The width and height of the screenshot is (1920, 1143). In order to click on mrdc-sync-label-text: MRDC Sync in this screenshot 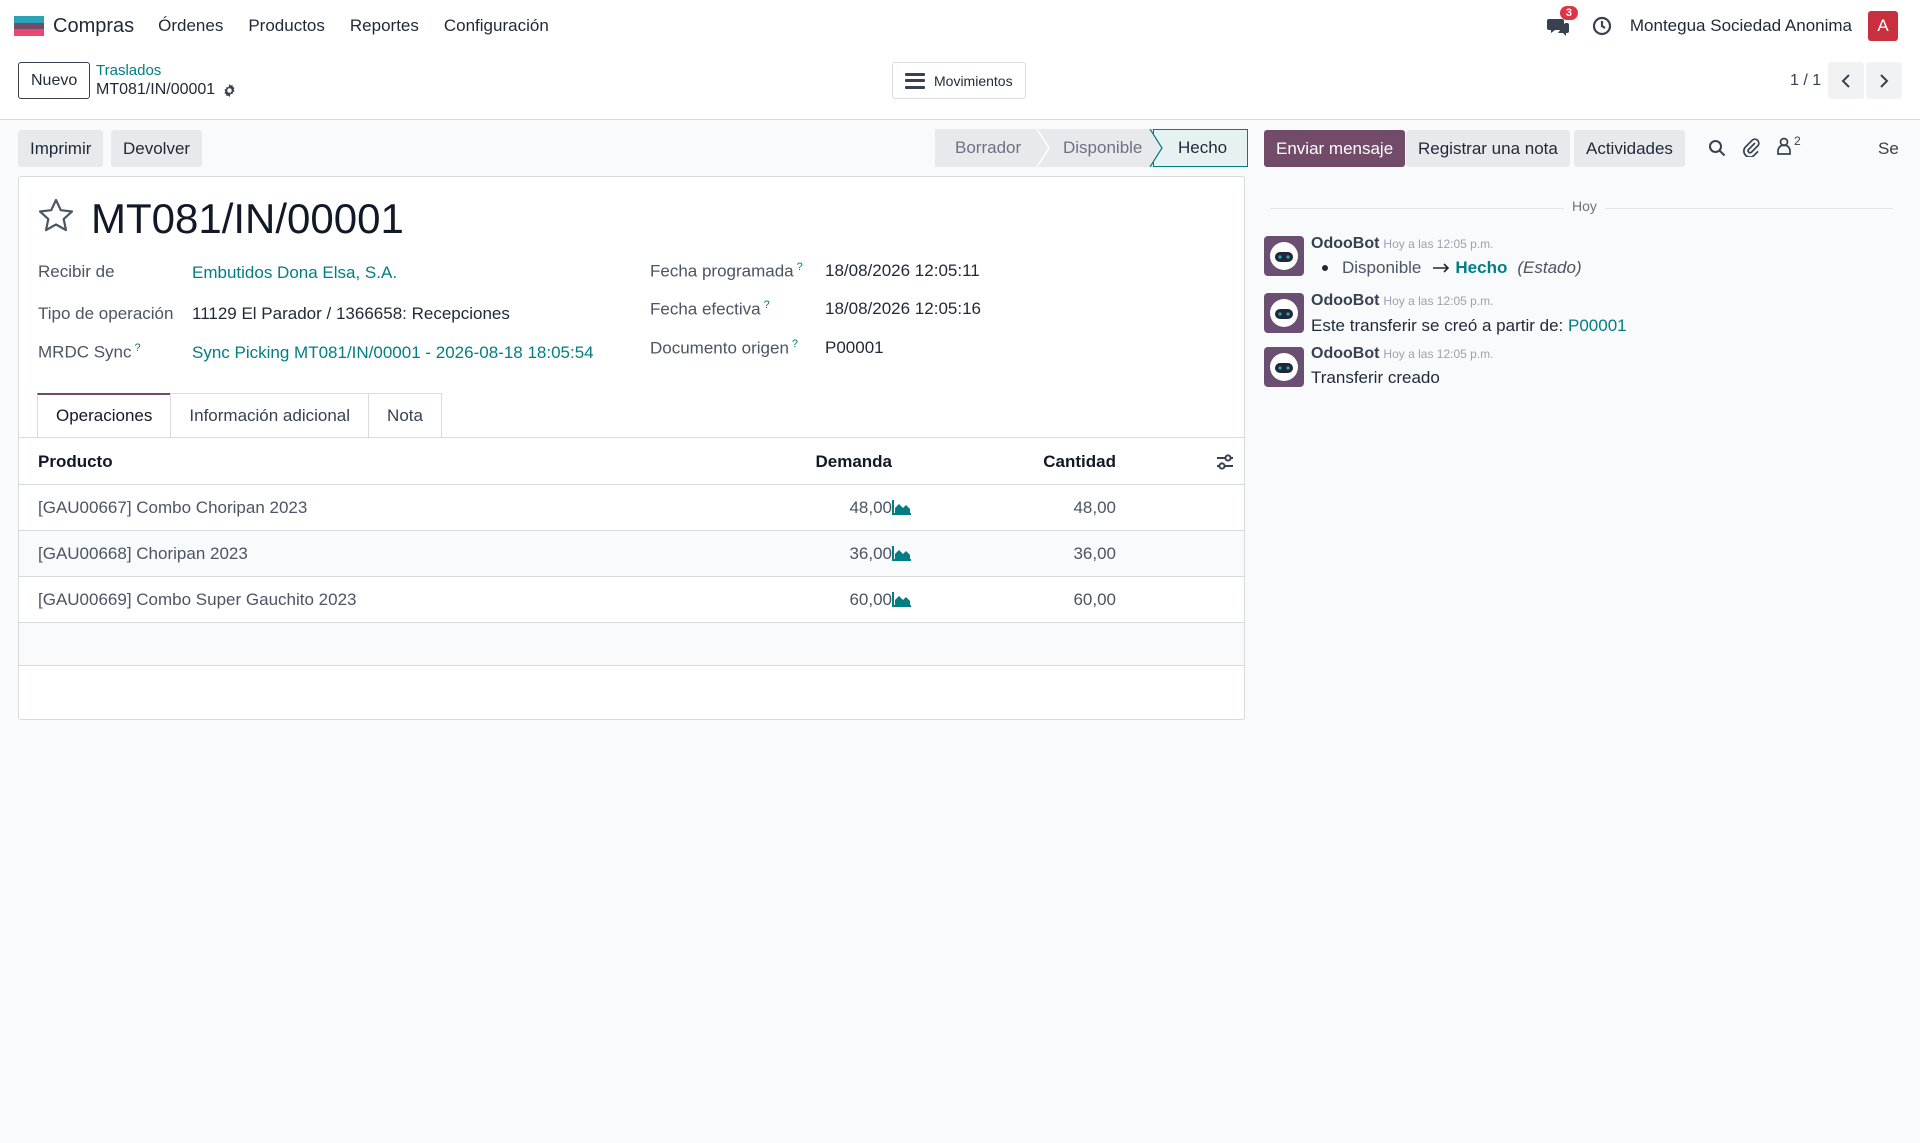, I will do `click(85, 352)`.